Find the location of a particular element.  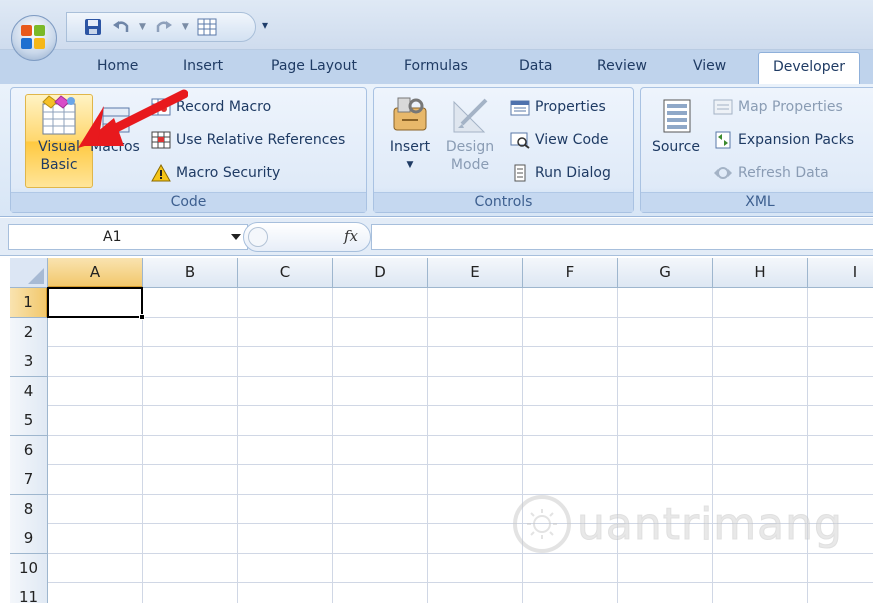

table-icon is located at coordinates (207, 27).